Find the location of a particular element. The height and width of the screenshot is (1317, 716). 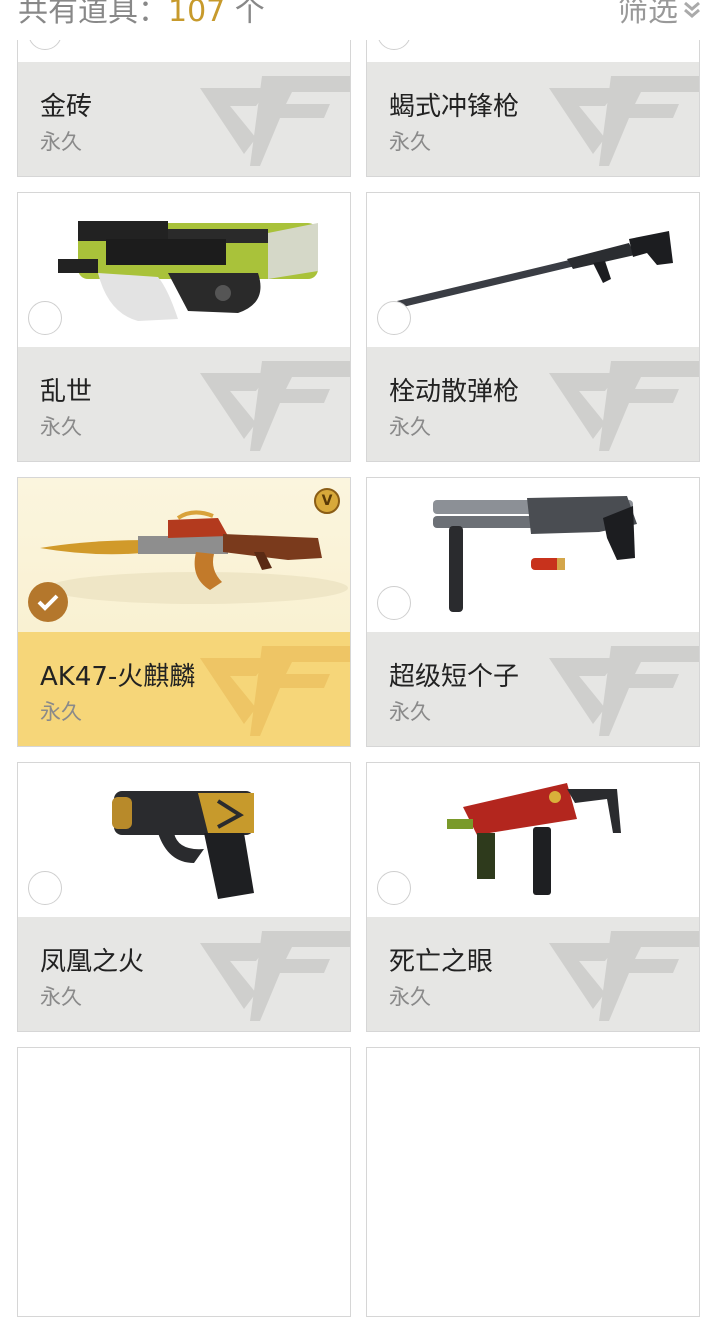

item-card: 超级短个子 永久 is located at coordinates (533, 612).